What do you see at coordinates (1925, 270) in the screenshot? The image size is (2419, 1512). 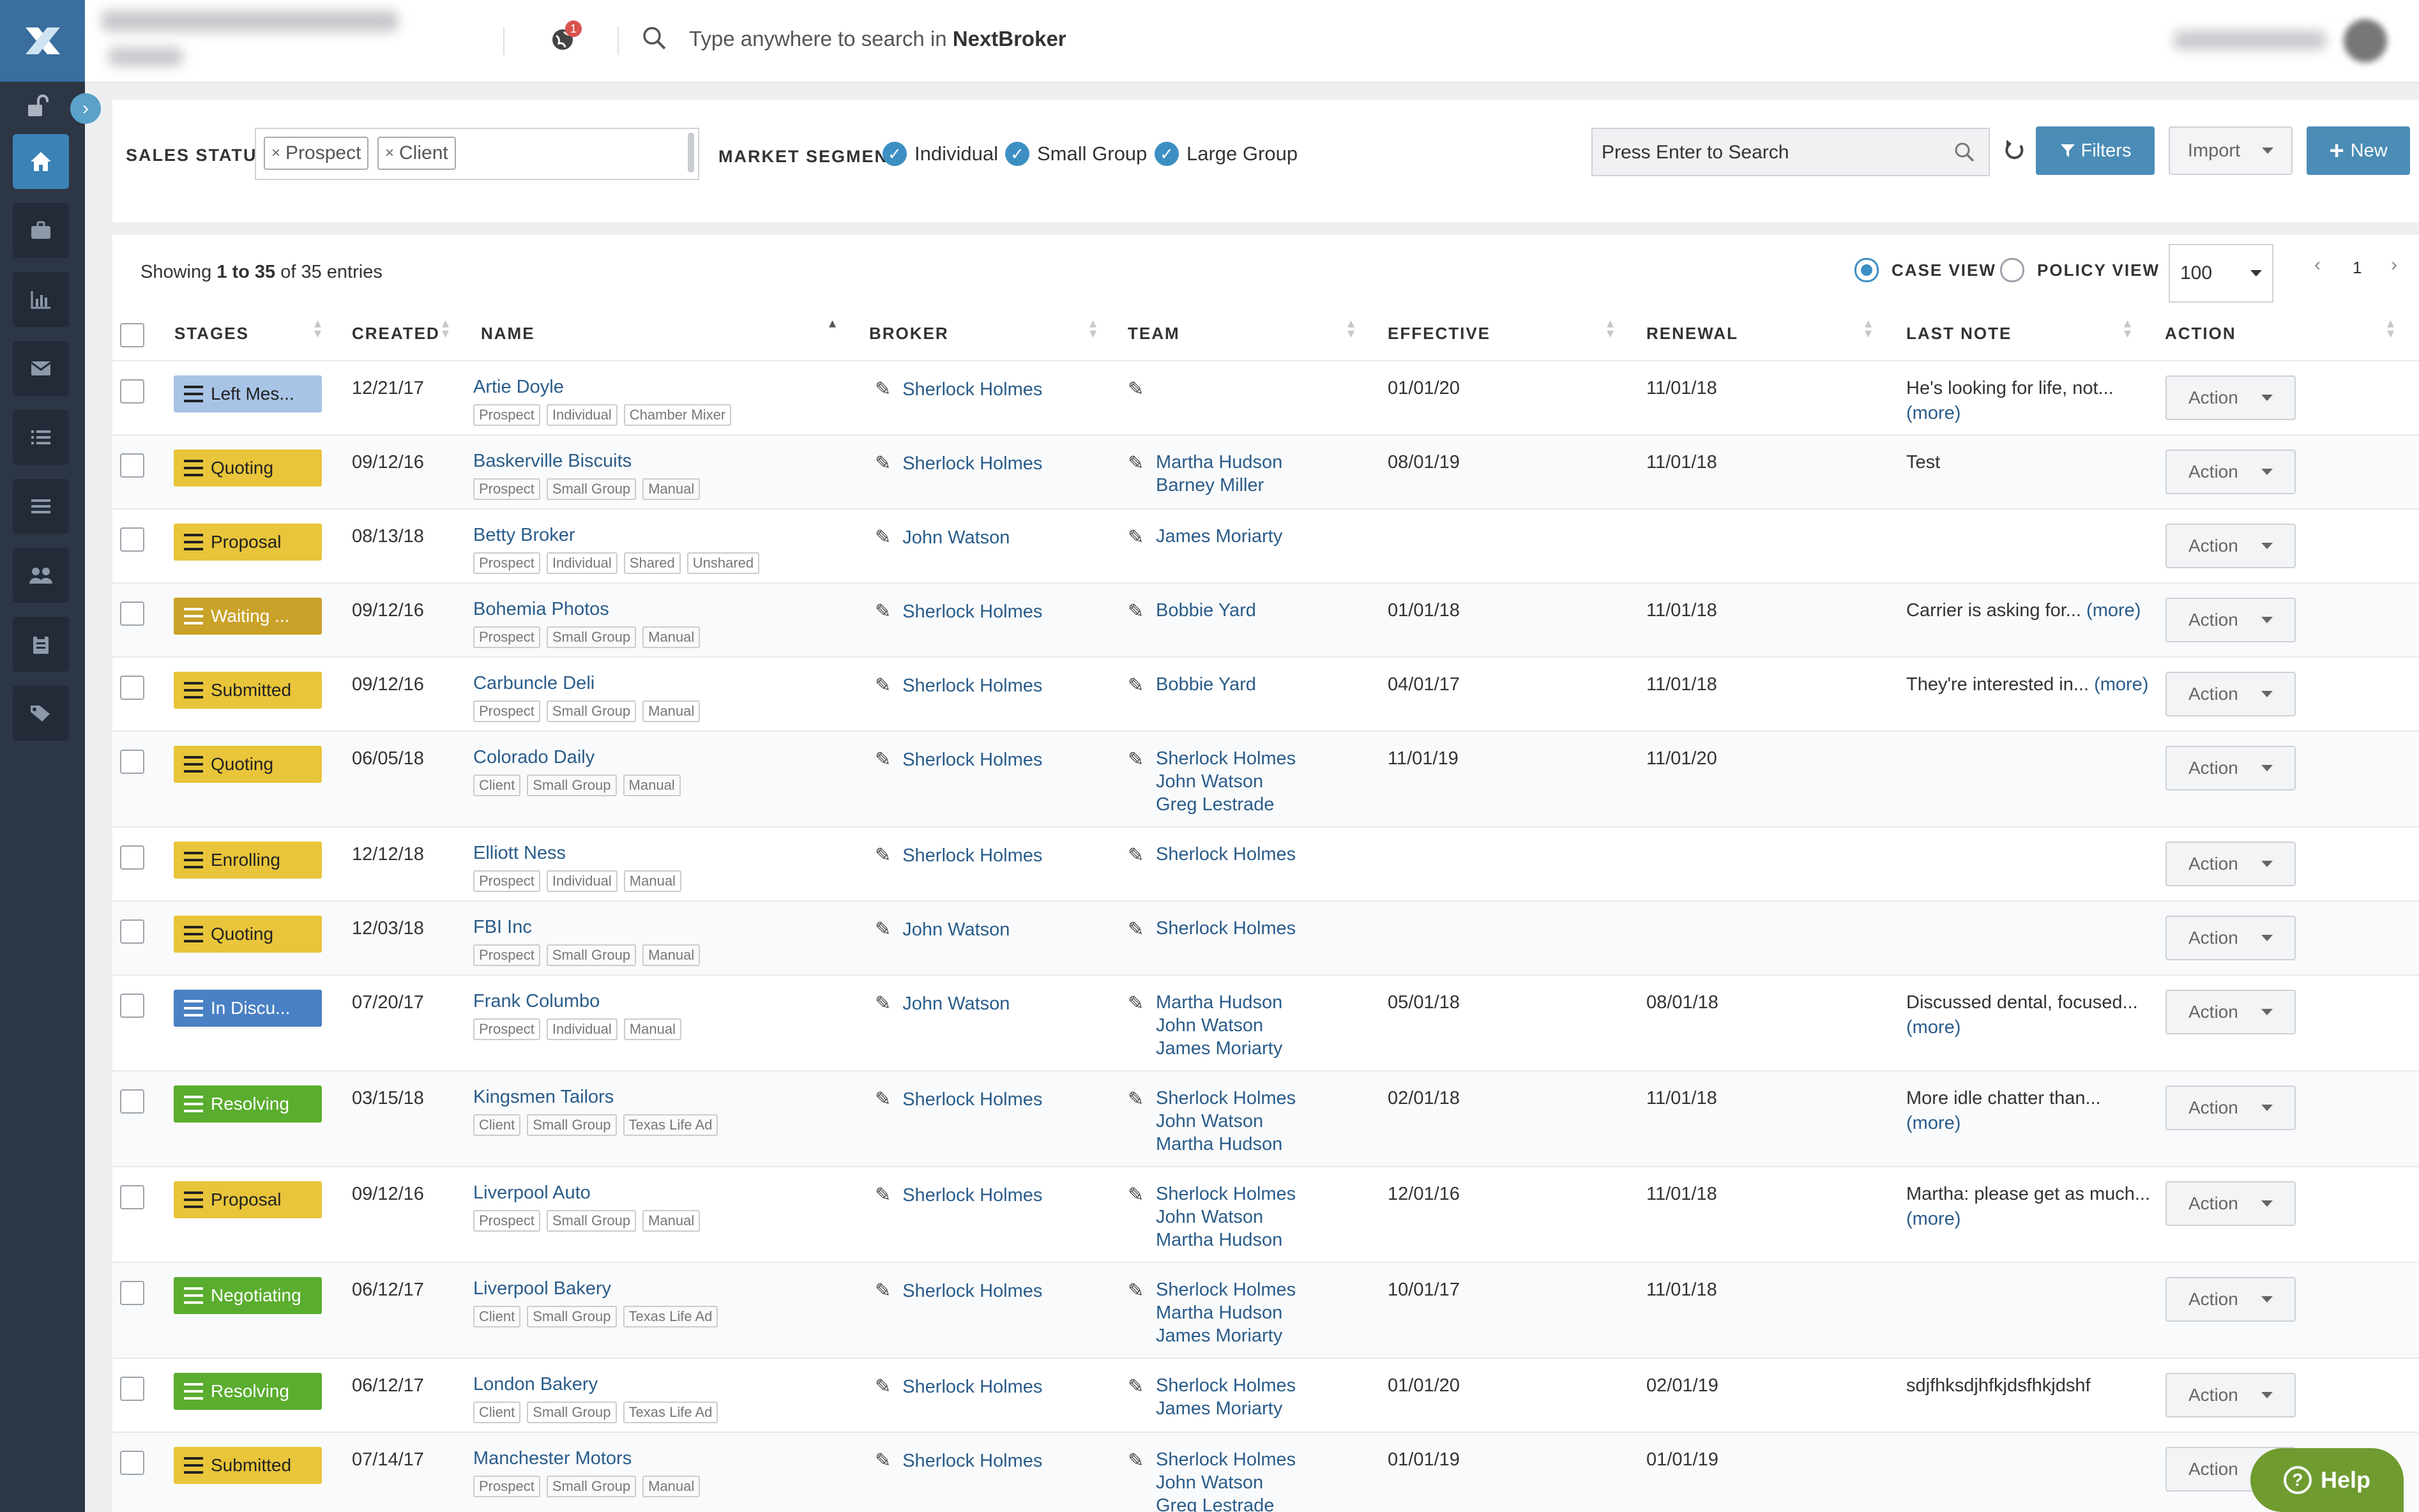 I see `case-view-radio: CASE VIEW` at bounding box center [1925, 270].